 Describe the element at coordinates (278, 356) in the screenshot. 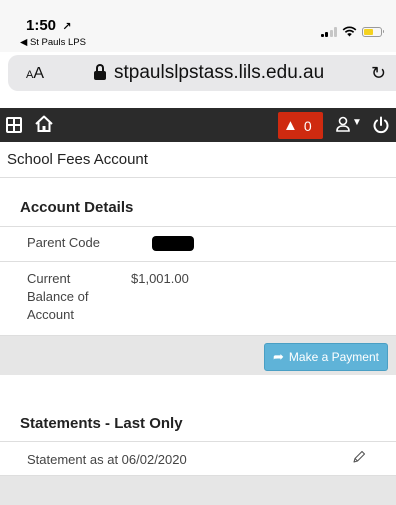

I see `share-icon: ➦` at that location.